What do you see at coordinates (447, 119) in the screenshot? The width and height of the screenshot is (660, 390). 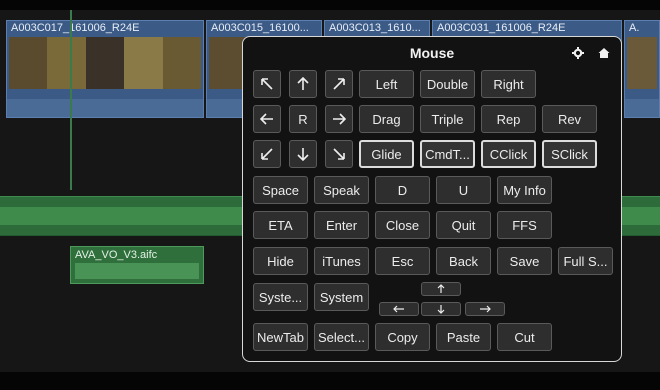 I see `triple-click-button: Triple` at bounding box center [447, 119].